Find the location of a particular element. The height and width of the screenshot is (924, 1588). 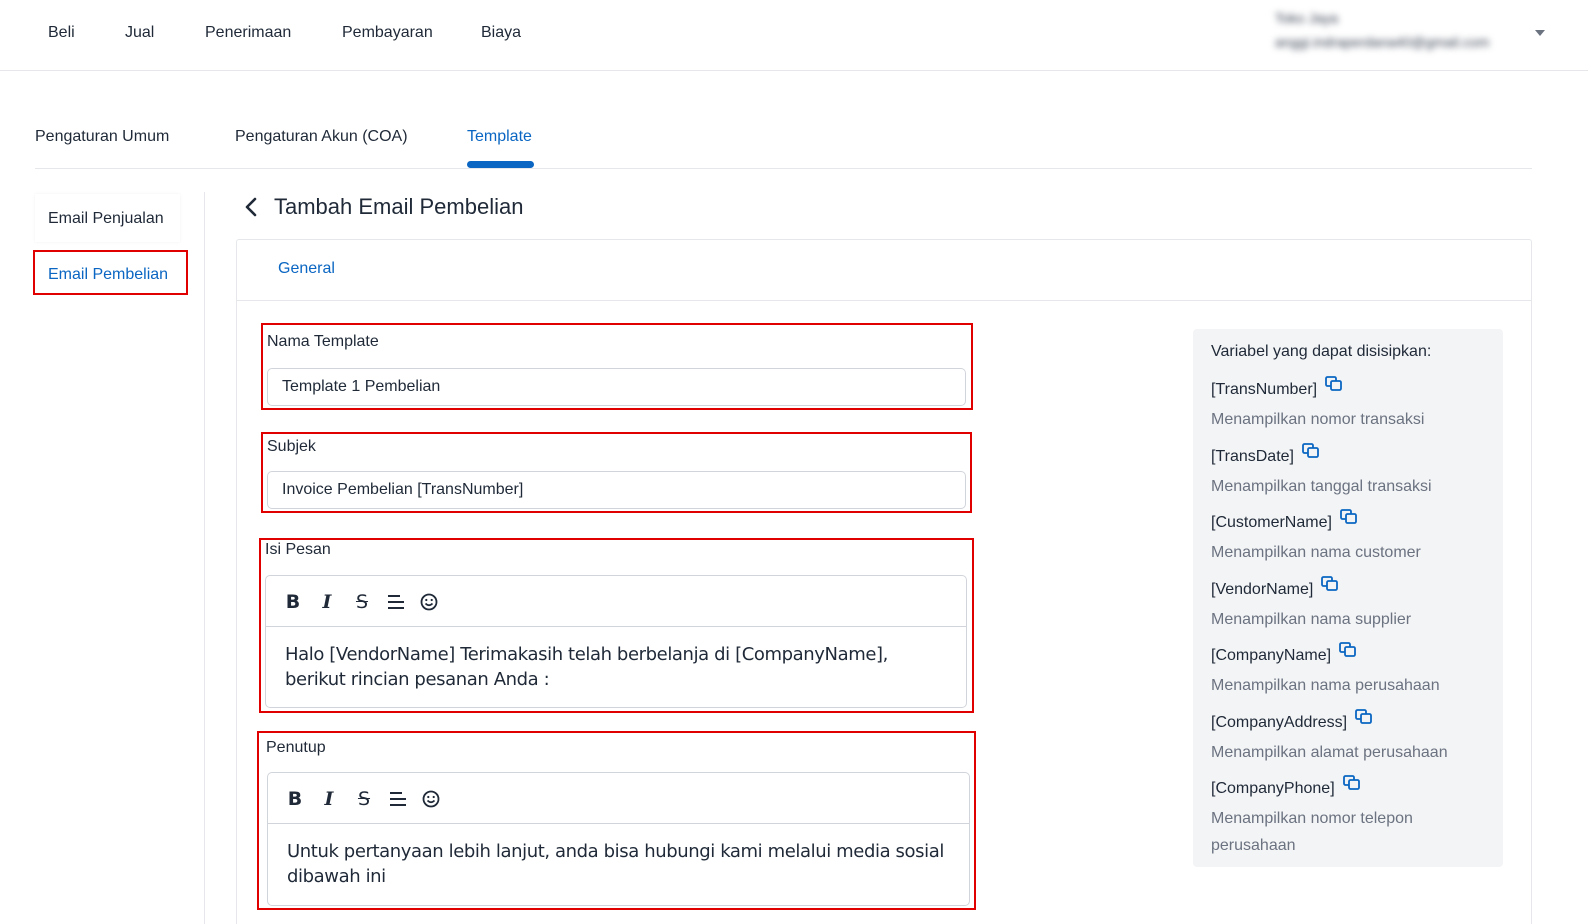

variable-item: [CustomerName] Menampilkan nama customer is located at coordinates (1353, 537).